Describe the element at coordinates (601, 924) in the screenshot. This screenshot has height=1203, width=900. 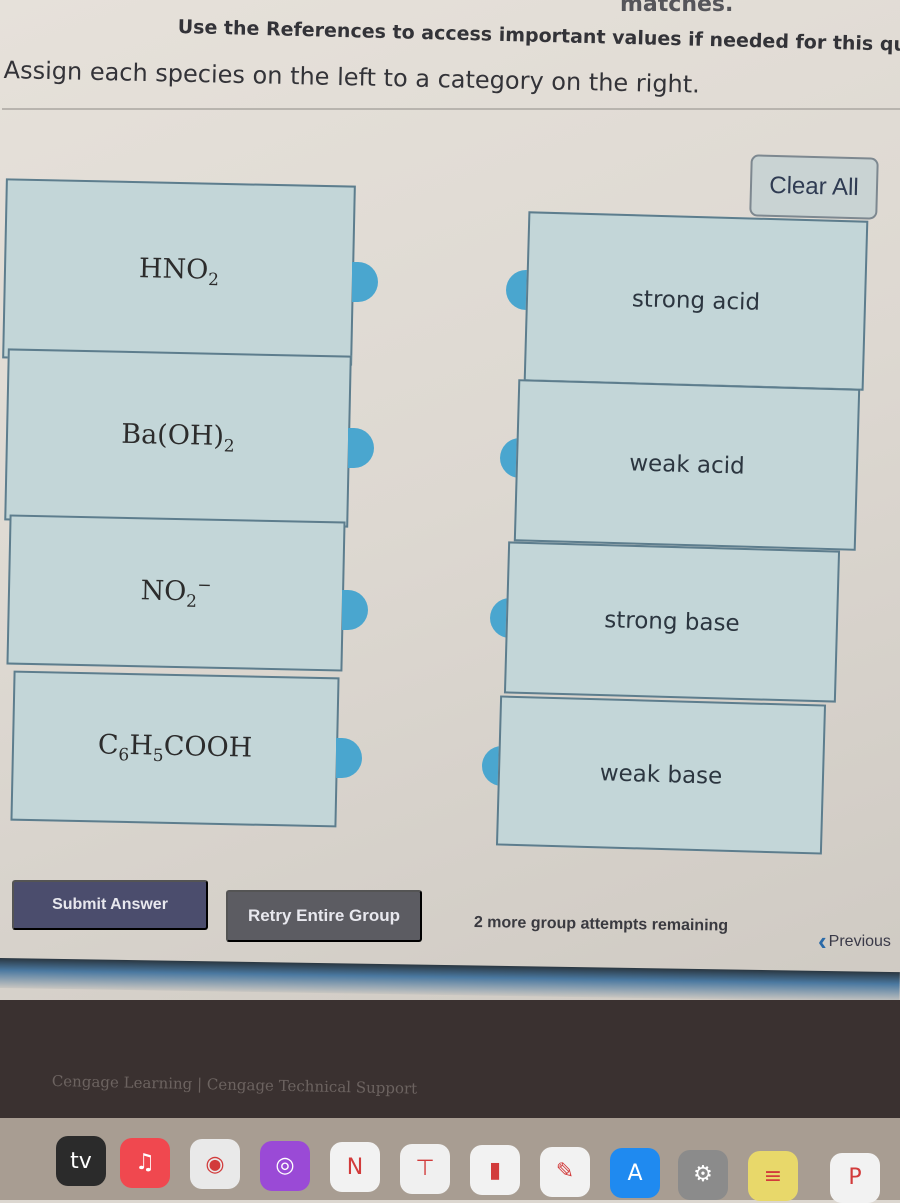
I see `attempts-remaining: 2 more group attempts remaining` at that location.